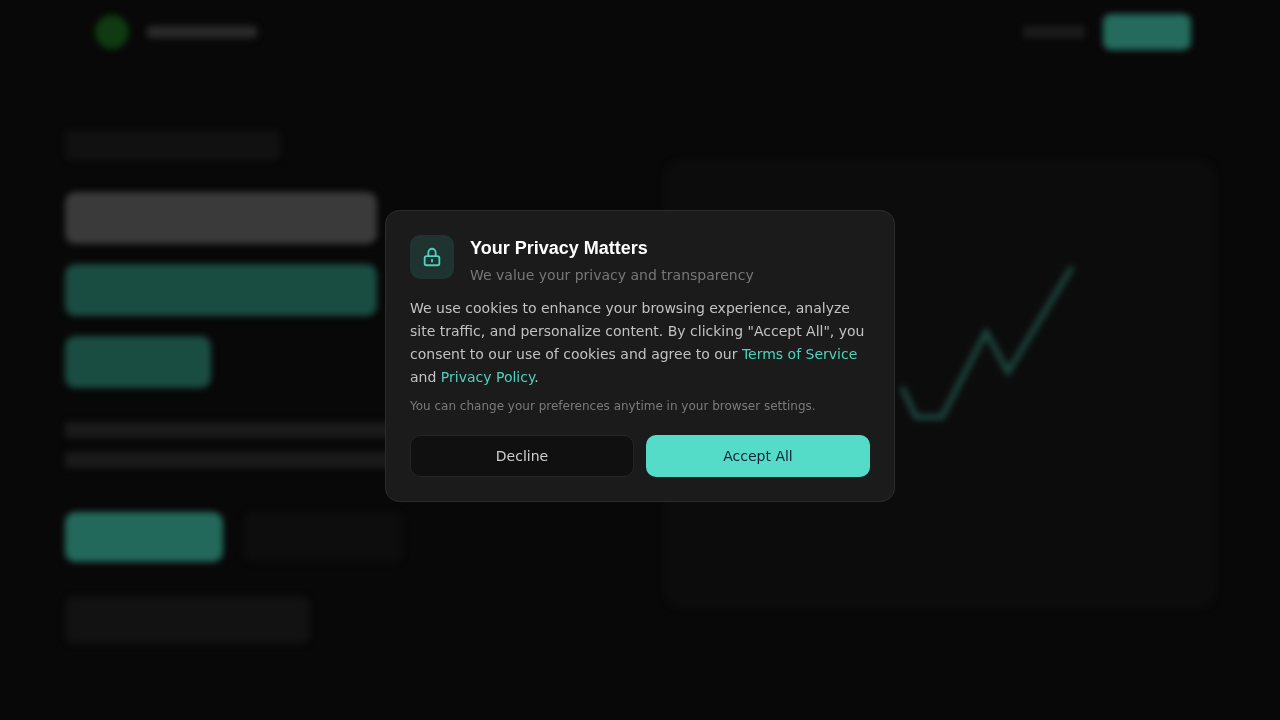  Describe the element at coordinates (487, 377) in the screenshot. I see `policy-link: Privacy Policy` at that location.